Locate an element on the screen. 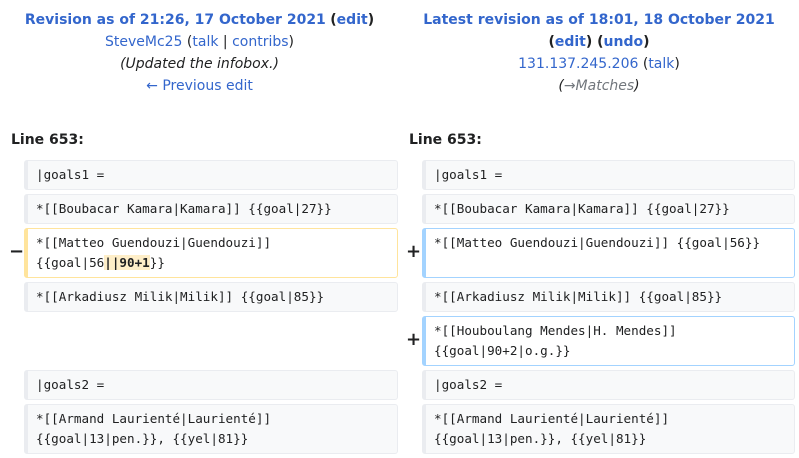  deleted-text: *[[Matteo Guendouzi|Guendouzi]] is located at coordinates (154, 242).